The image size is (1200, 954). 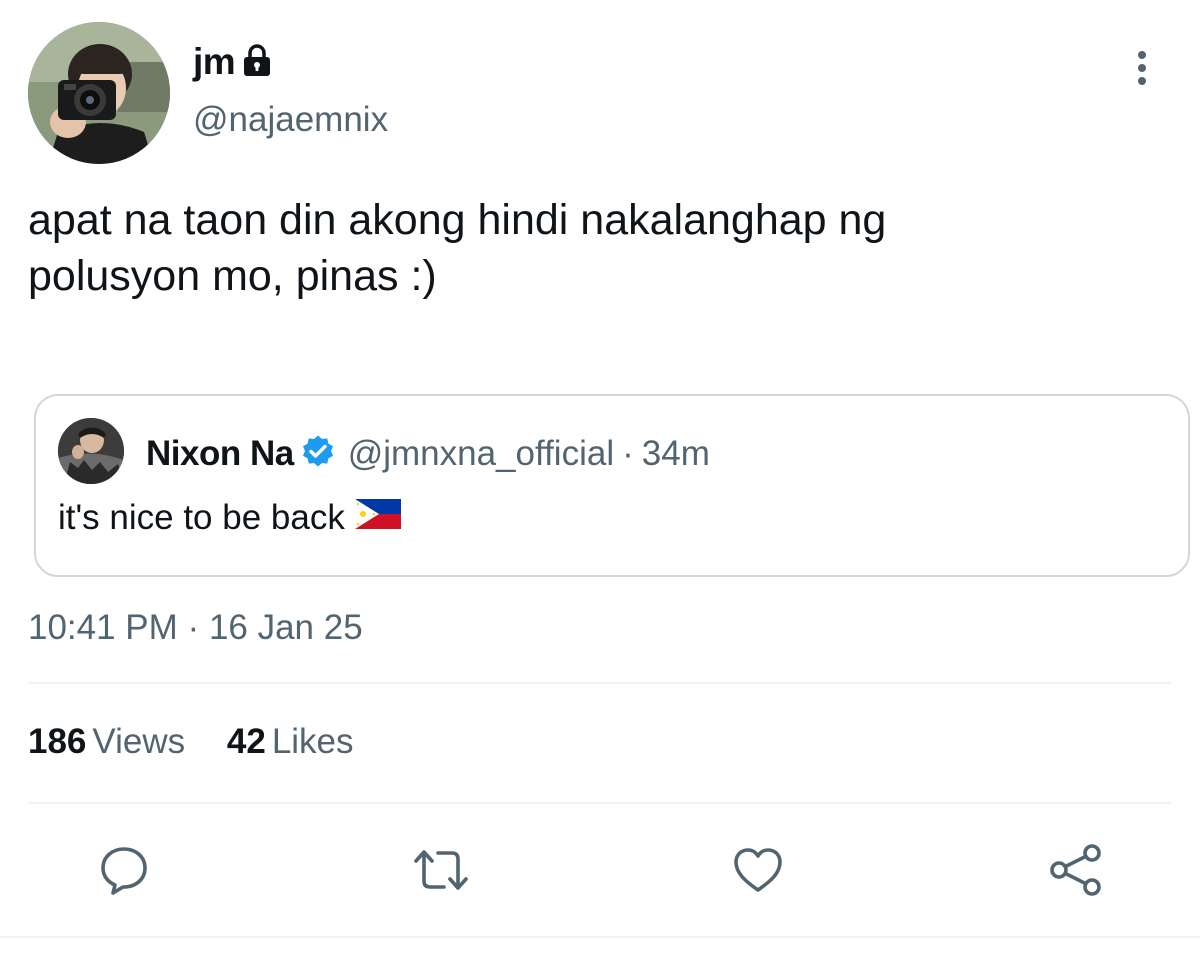 I want to click on quoted-author-avatar, so click(x=91, y=451).